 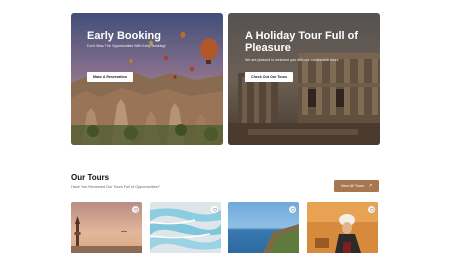 I want to click on make-reservation-button: Make A Reservation, so click(x=110, y=77).